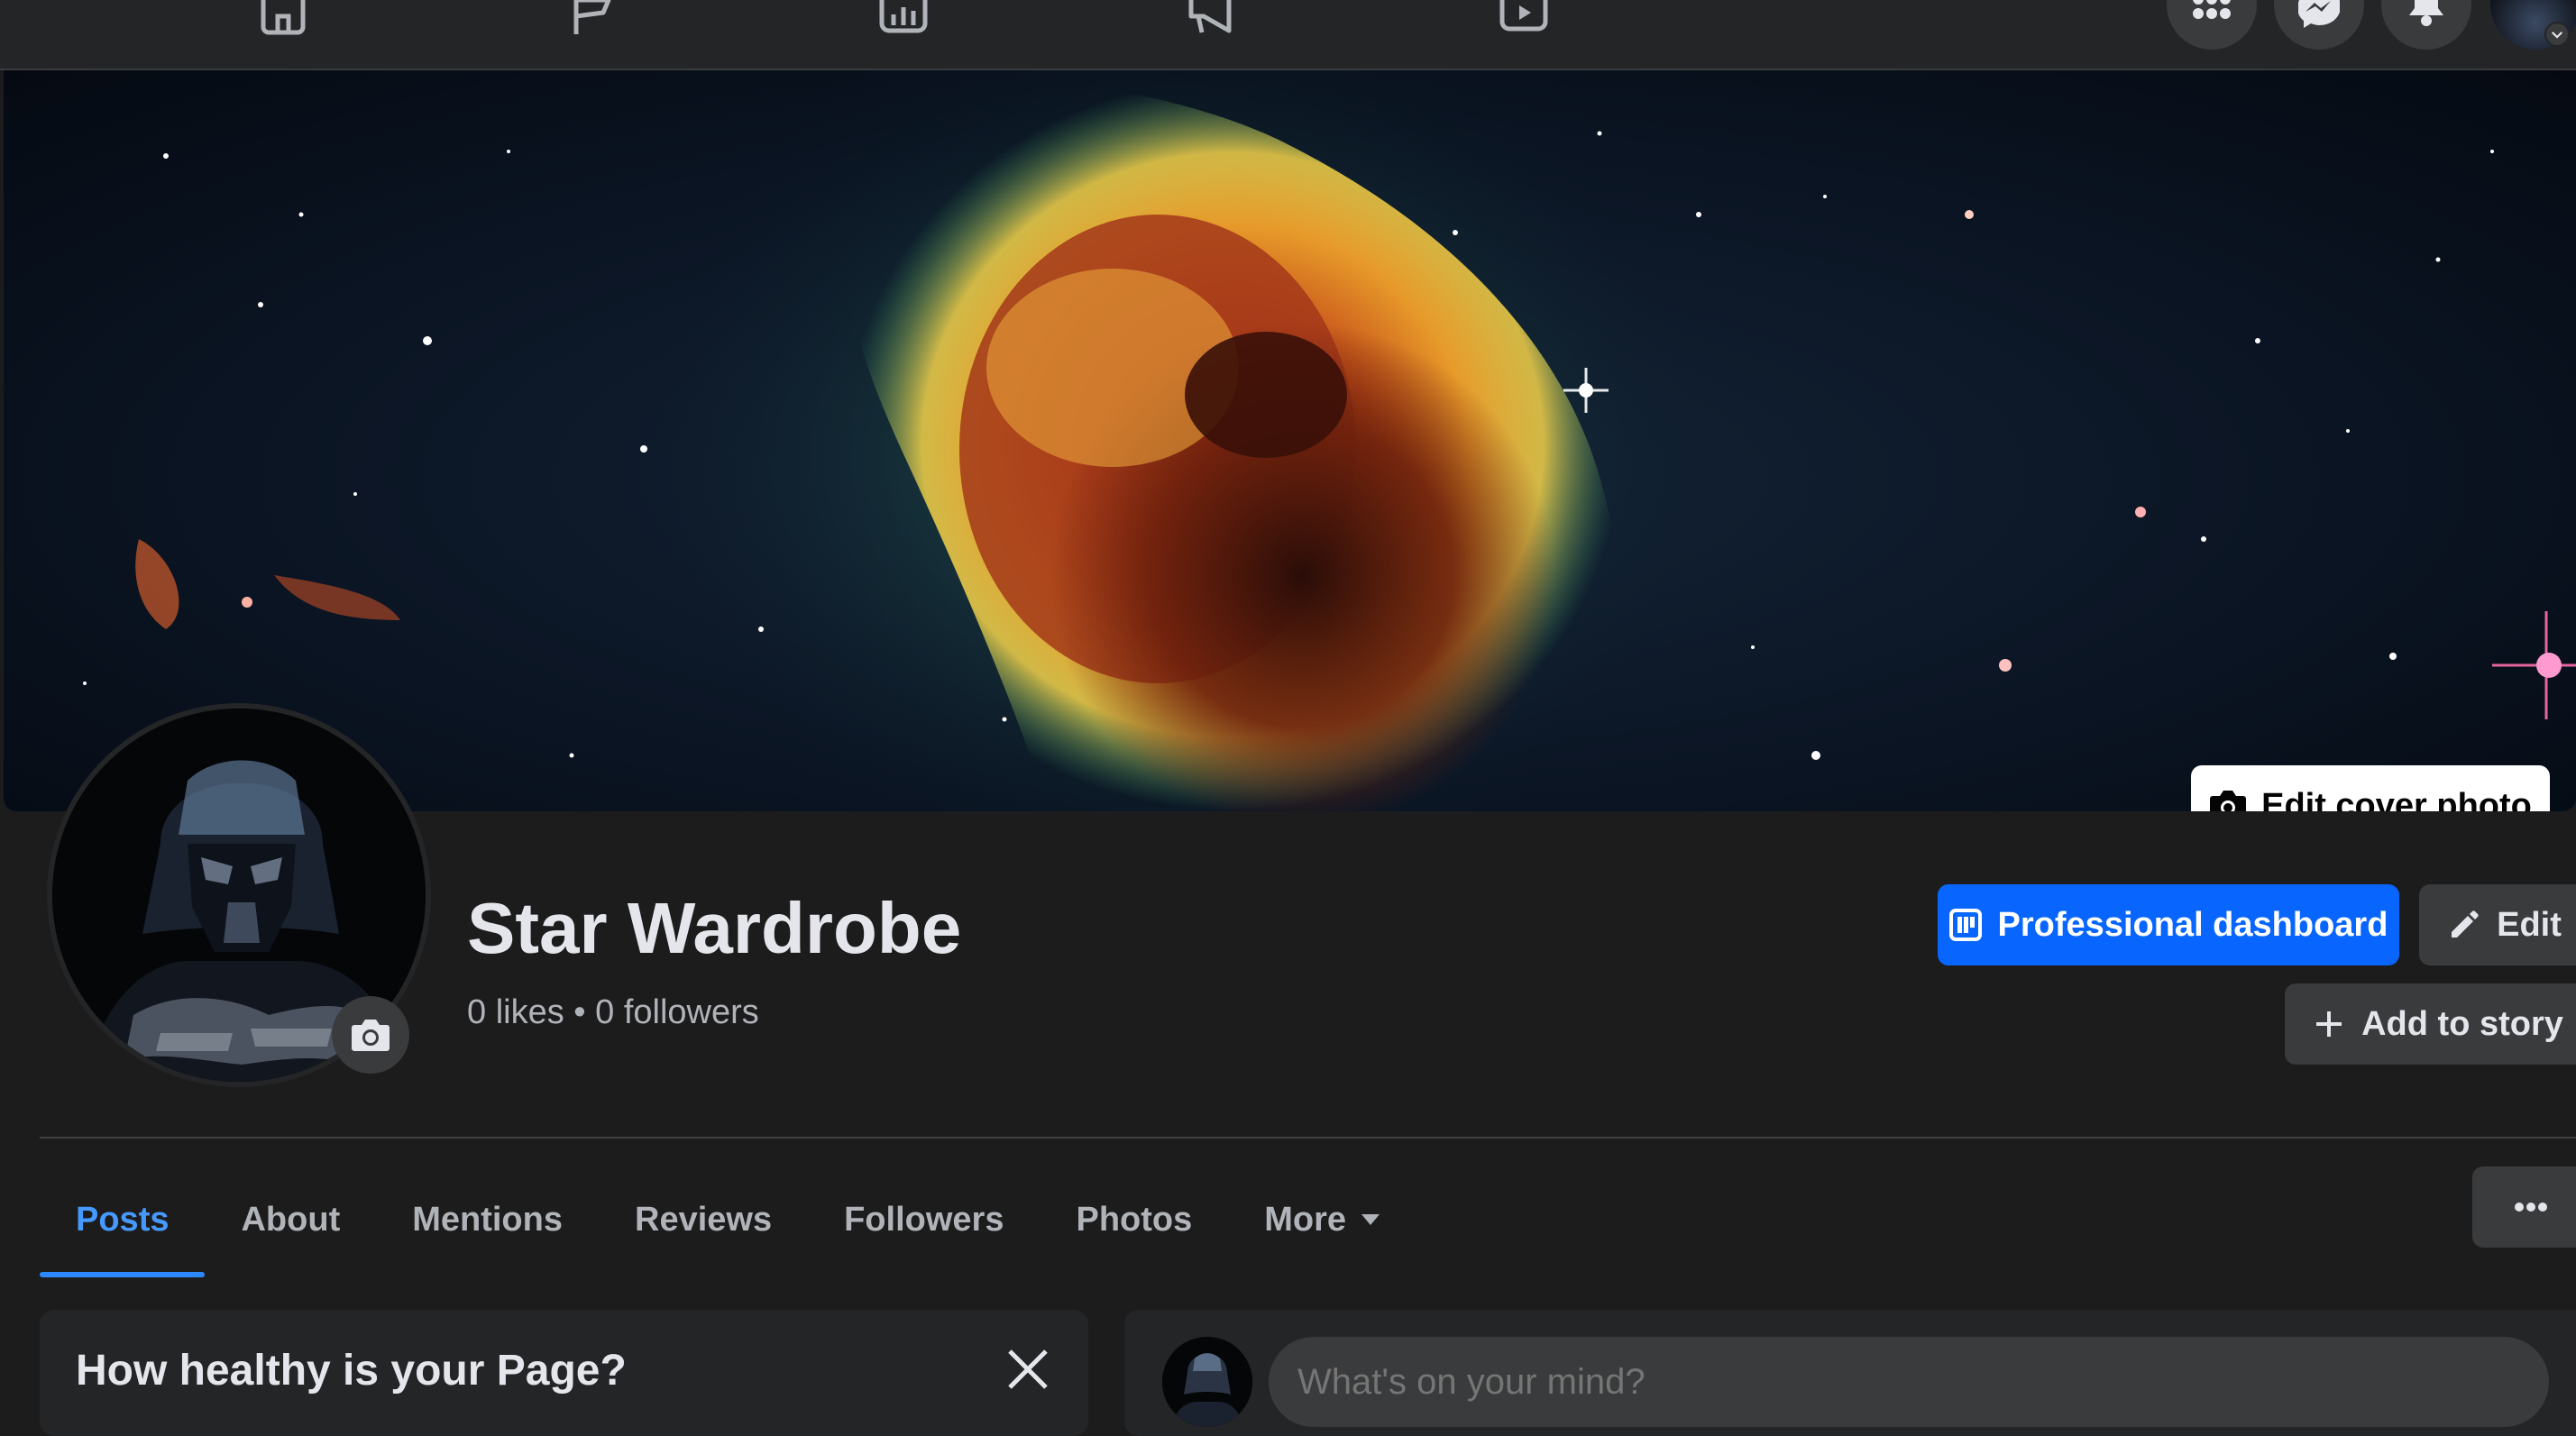 This screenshot has height=1436, width=2576. What do you see at coordinates (1370, 1219) in the screenshot?
I see `caret-down-icon` at bounding box center [1370, 1219].